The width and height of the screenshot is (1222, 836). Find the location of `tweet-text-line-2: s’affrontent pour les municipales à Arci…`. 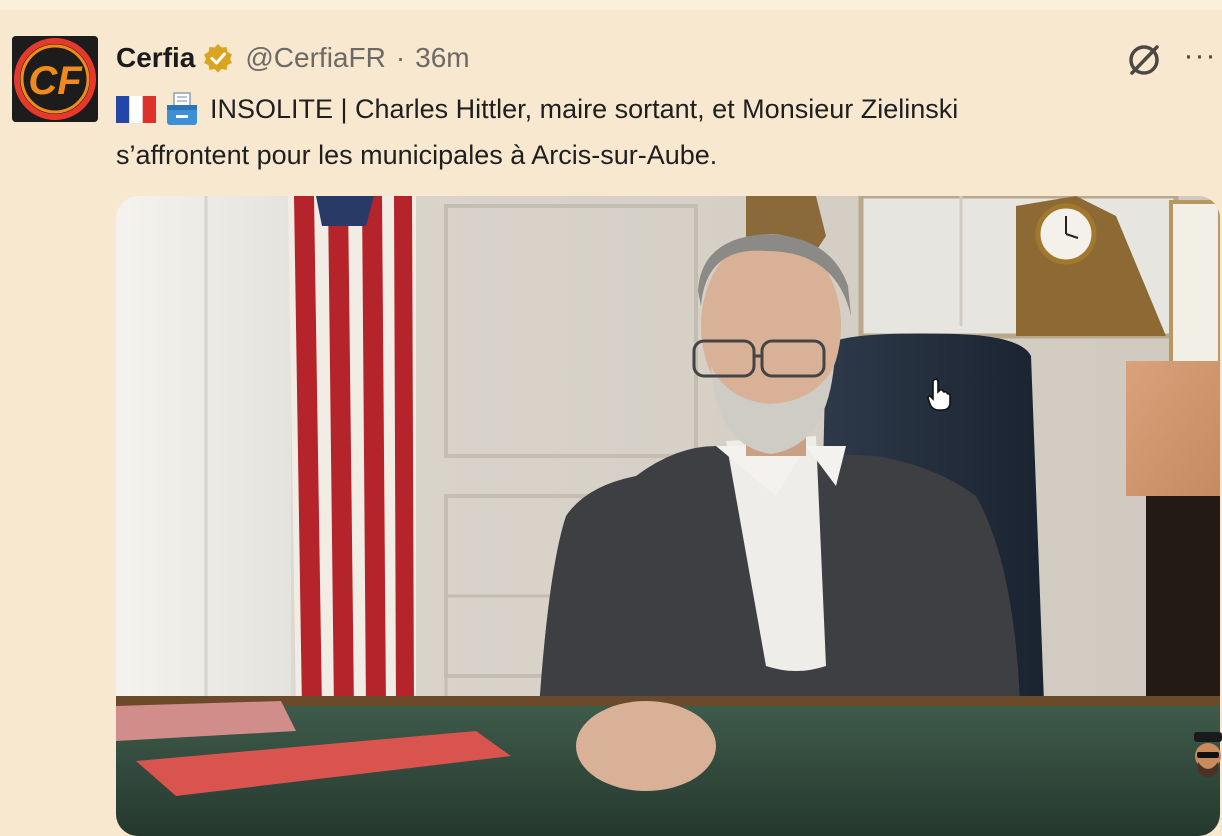

tweet-text-line-2: s’affrontent pour les municipales à Arci… is located at coordinates (417, 155).